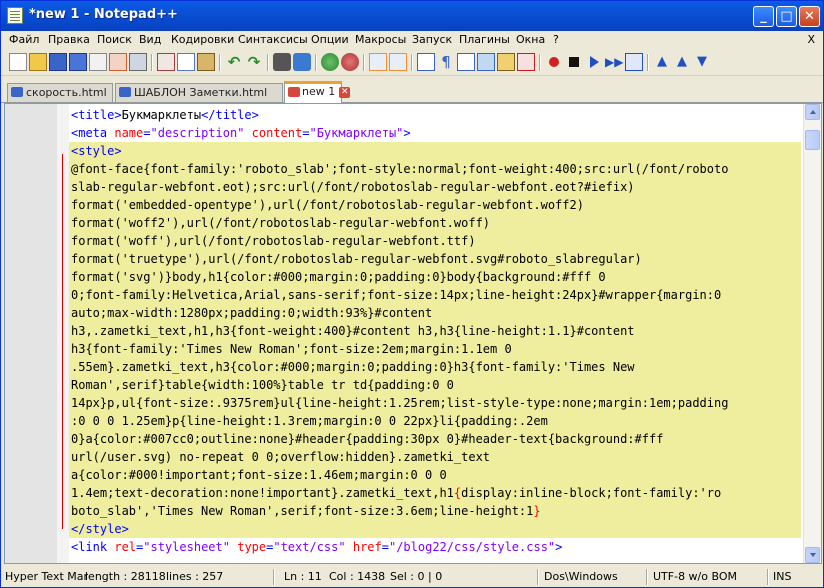 The image size is (824, 588). What do you see at coordinates (484, 39) in the screenshot?
I see `menu-item: Плагины` at bounding box center [484, 39].